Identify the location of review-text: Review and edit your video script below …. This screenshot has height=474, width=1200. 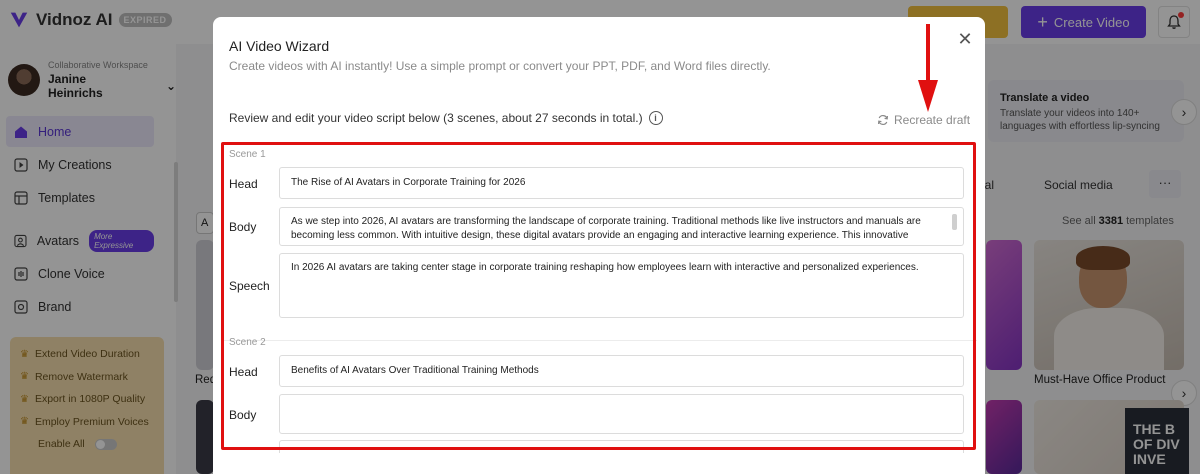
(436, 118).